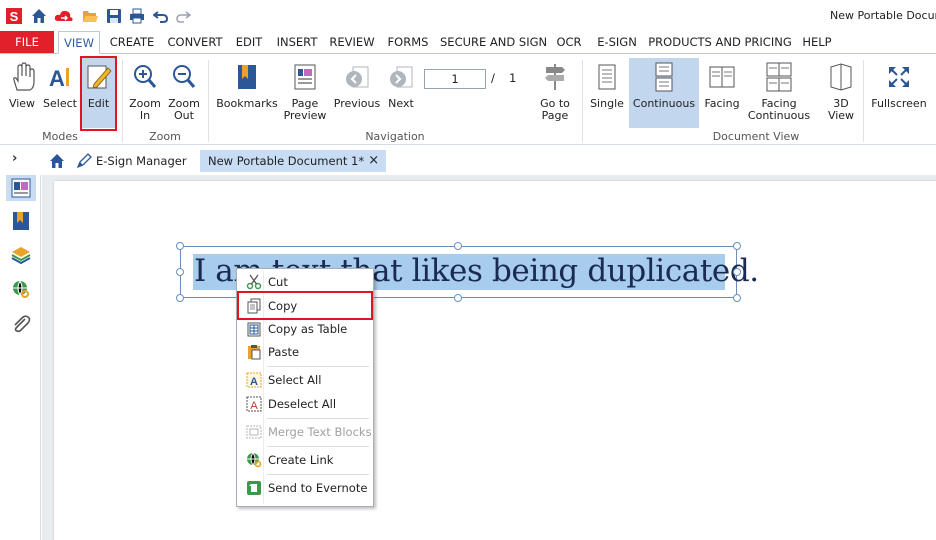  Describe the element at coordinates (357, 77) in the screenshot. I see `previous-icon` at that location.